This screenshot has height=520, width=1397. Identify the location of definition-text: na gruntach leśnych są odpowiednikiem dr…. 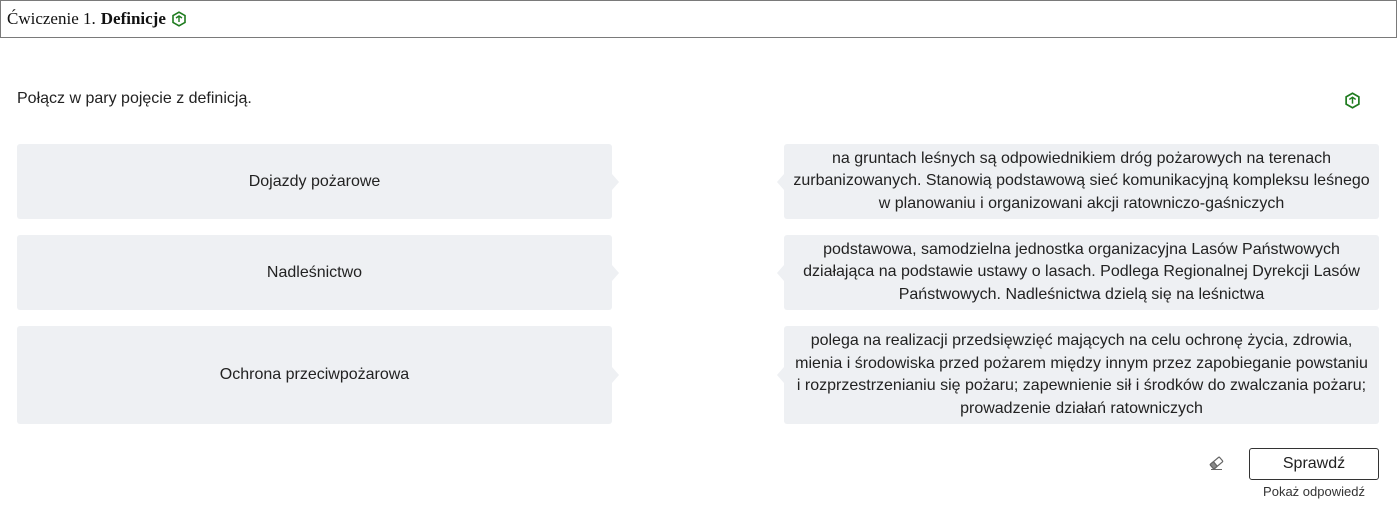
(1081, 180).